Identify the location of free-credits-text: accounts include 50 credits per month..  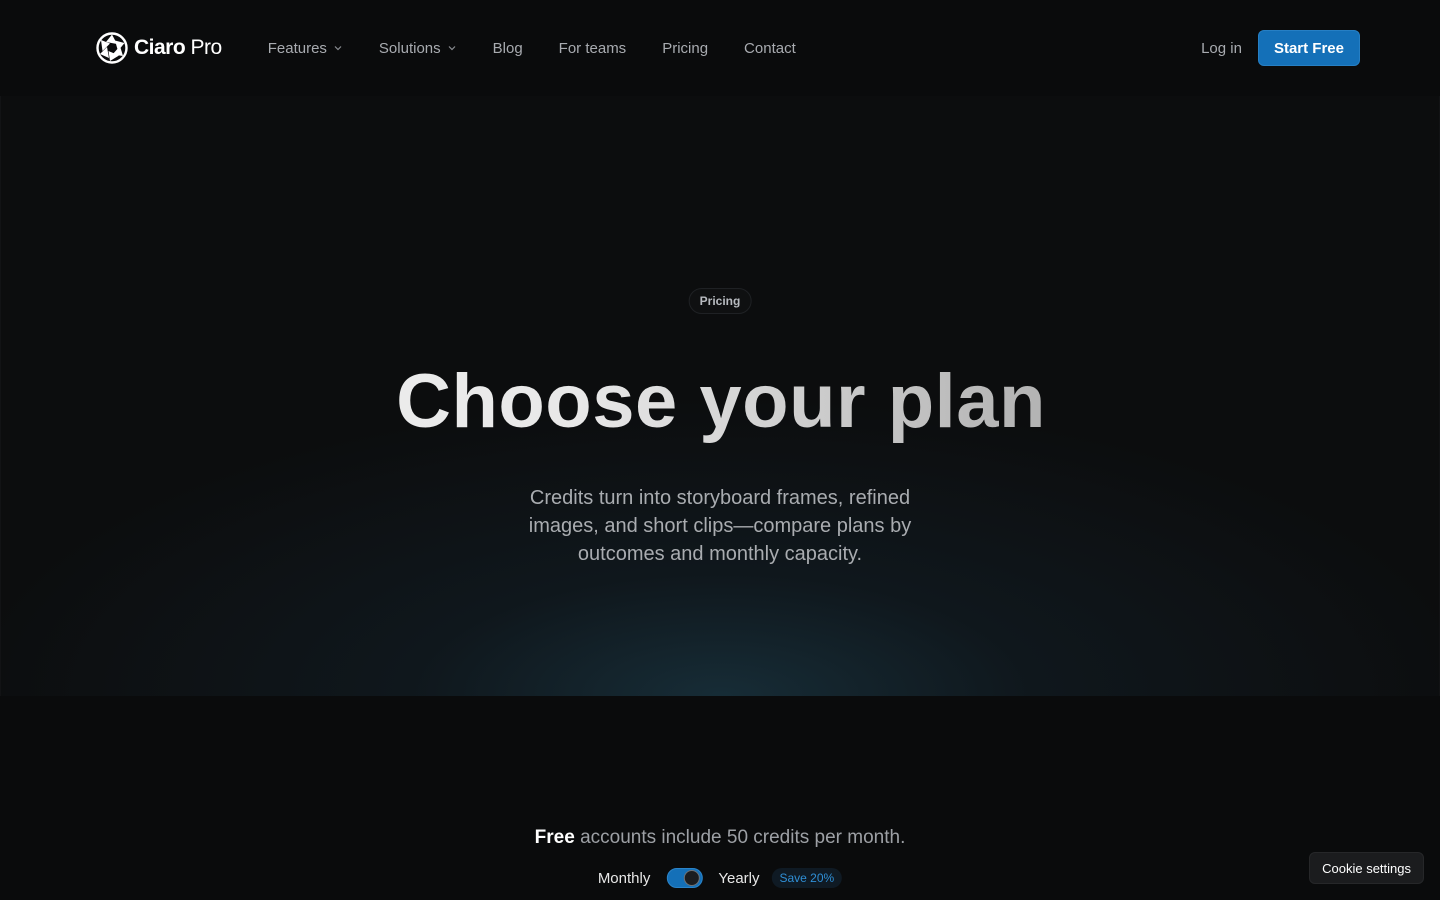
(743, 837).